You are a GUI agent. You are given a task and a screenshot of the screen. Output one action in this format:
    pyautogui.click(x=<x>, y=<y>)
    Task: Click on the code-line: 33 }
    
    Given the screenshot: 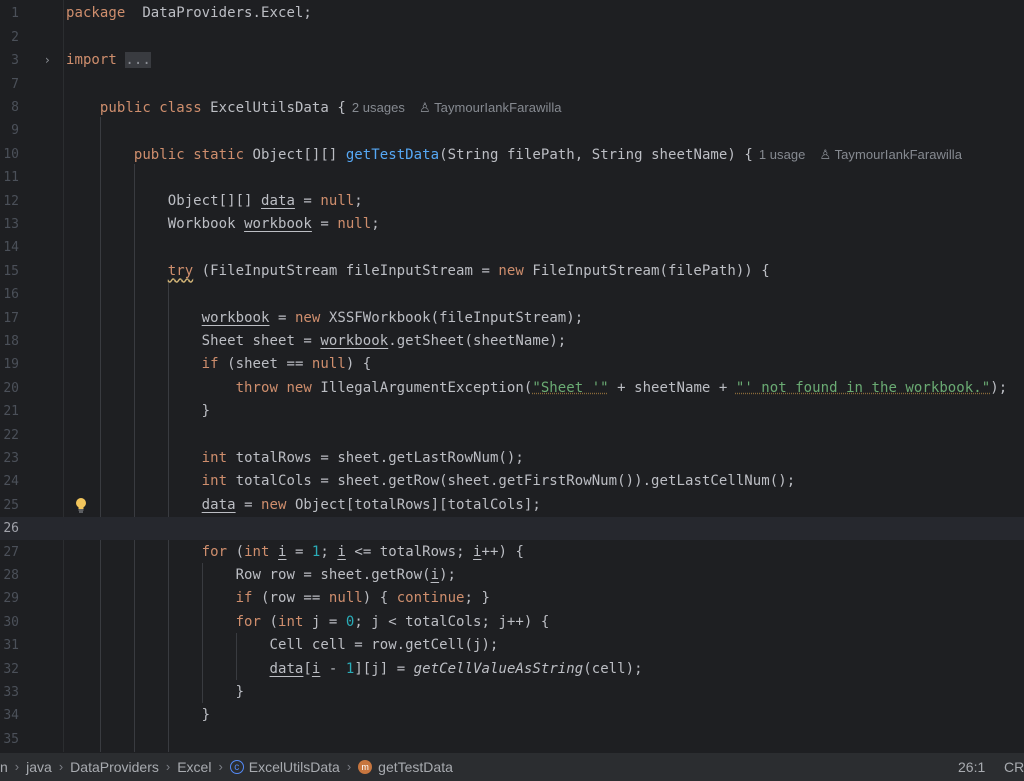 What is the action you would take?
    pyautogui.click(x=512, y=692)
    